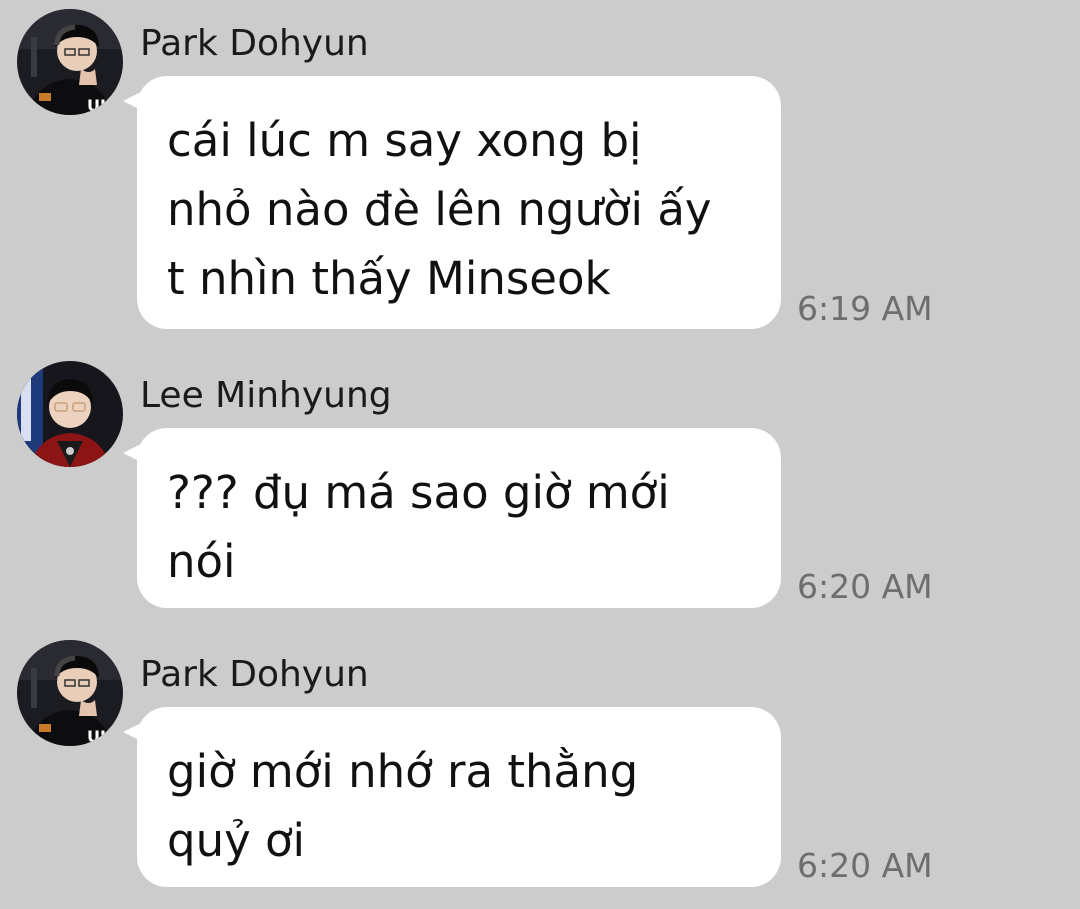 The width and height of the screenshot is (1080, 909). What do you see at coordinates (403, 771) in the screenshot?
I see `message-text: giờ mới nhớ ra thằng` at bounding box center [403, 771].